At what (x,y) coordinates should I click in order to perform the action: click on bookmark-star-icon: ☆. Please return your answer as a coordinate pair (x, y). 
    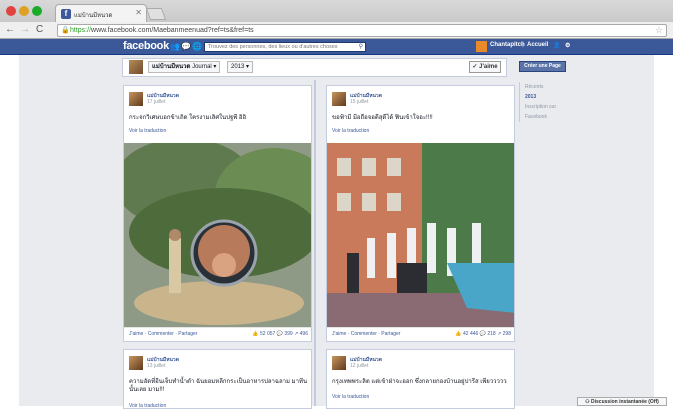
    Looking at the image, I should click on (659, 30).